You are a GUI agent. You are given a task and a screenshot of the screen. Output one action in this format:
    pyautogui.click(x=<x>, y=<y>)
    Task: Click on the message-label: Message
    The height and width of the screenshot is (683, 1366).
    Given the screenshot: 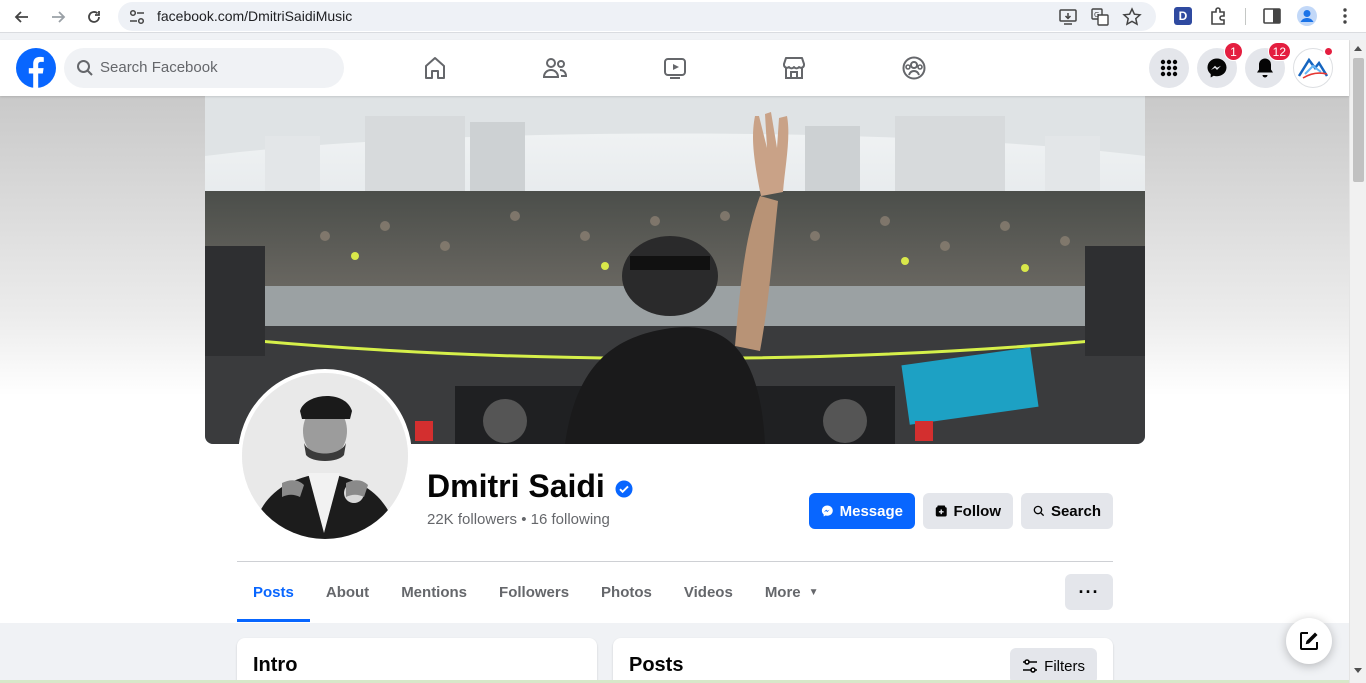 What is the action you would take?
    pyautogui.click(x=871, y=511)
    